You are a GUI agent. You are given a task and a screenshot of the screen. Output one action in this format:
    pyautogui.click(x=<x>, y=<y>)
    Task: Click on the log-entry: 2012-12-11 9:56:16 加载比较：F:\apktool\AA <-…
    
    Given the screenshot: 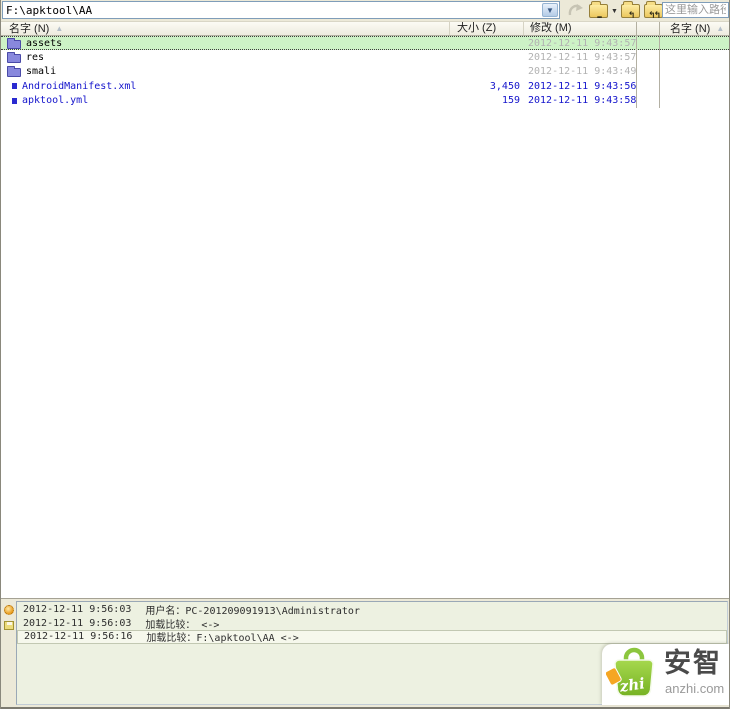 What is the action you would take?
    pyautogui.click(x=372, y=637)
    